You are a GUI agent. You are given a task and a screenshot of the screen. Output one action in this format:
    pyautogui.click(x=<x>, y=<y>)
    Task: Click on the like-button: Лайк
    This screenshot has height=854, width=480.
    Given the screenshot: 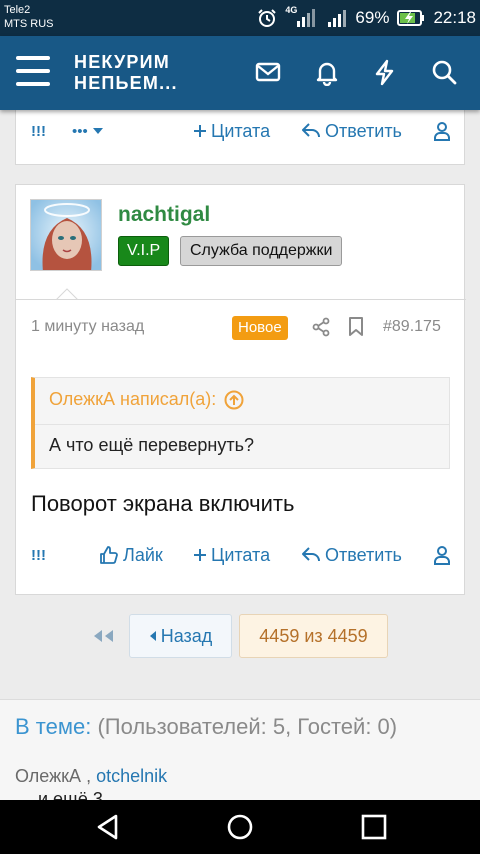 What is the action you would take?
    pyautogui.click(x=131, y=555)
    